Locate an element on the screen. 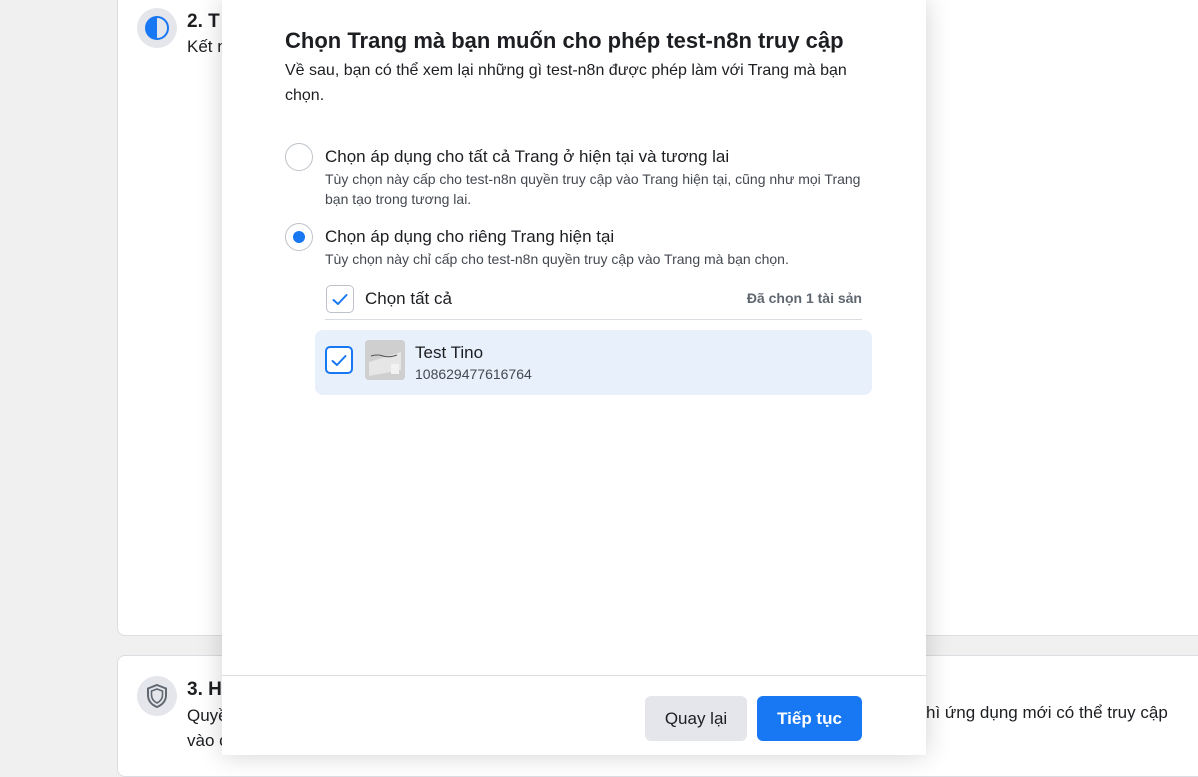 The height and width of the screenshot is (777, 1198). continue-button: Tiếp tục is located at coordinates (809, 718).